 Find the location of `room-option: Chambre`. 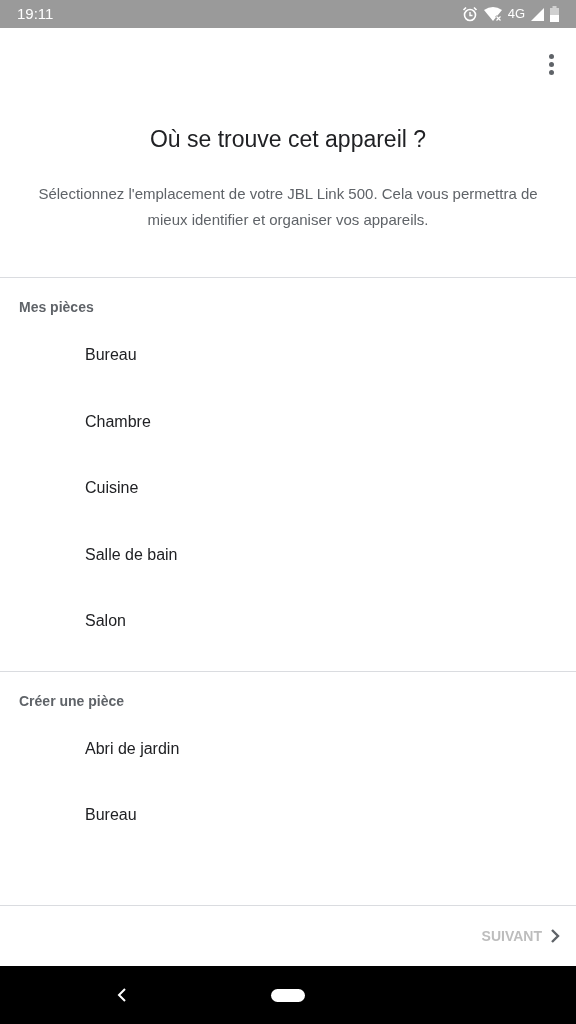

room-option: Chambre is located at coordinates (288, 421).